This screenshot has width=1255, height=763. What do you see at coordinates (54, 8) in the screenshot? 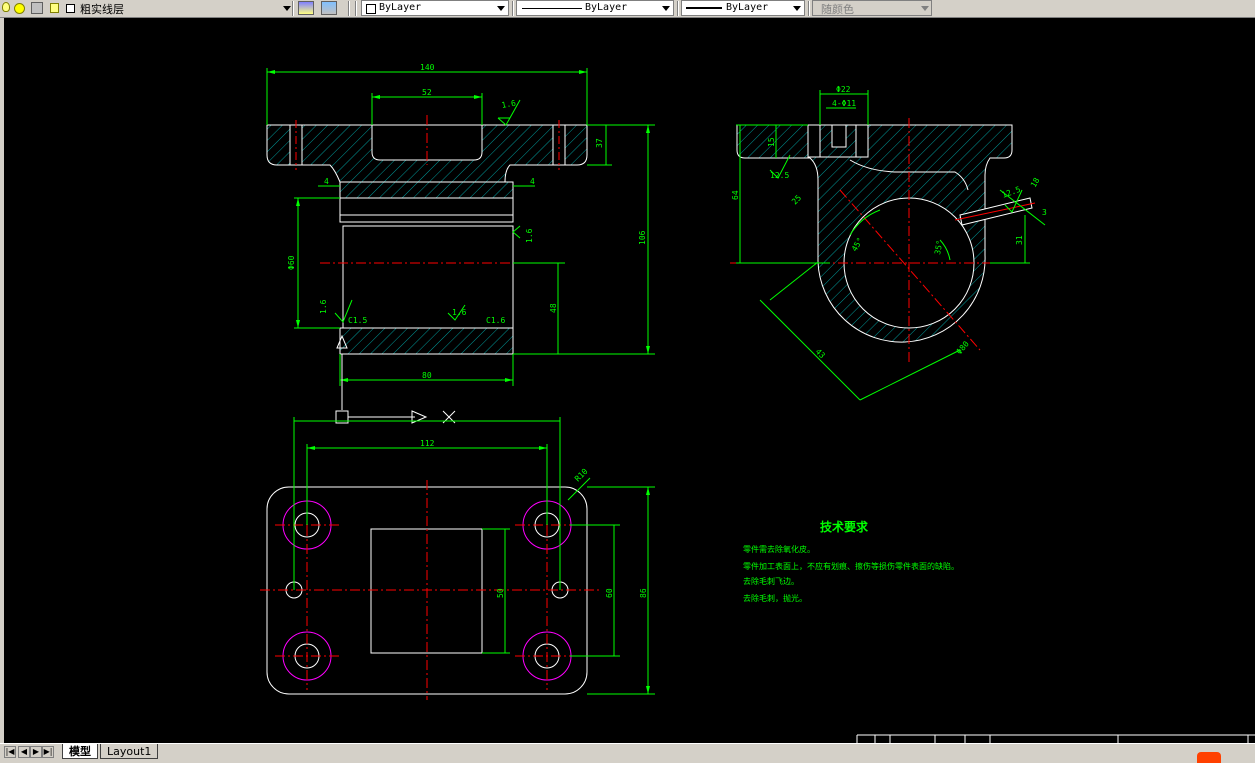
I see `layer-lock-icon` at bounding box center [54, 8].